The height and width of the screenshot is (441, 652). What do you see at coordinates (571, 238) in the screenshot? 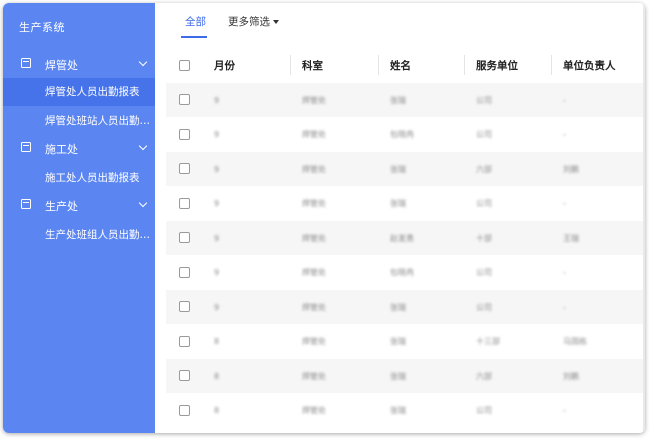
I see `cell-unit-leader: 王瑞` at bounding box center [571, 238].